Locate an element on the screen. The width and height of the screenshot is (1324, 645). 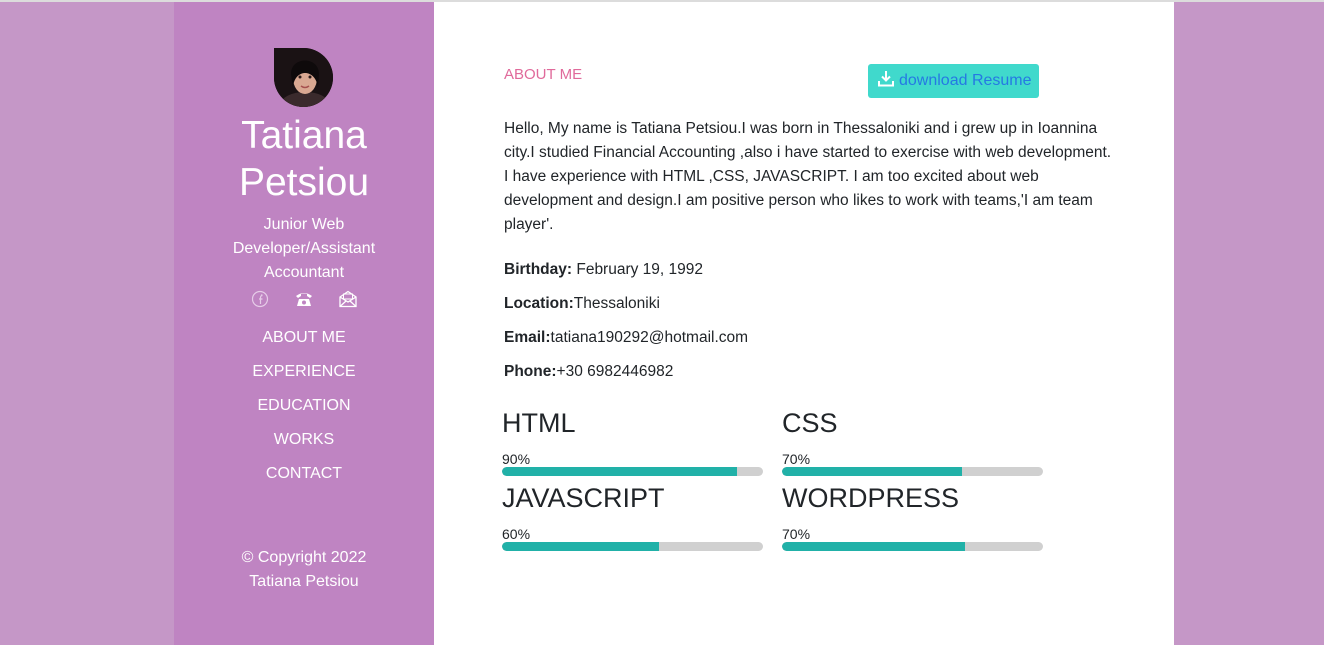
nav-item-works: WORKS is located at coordinates (304, 439).